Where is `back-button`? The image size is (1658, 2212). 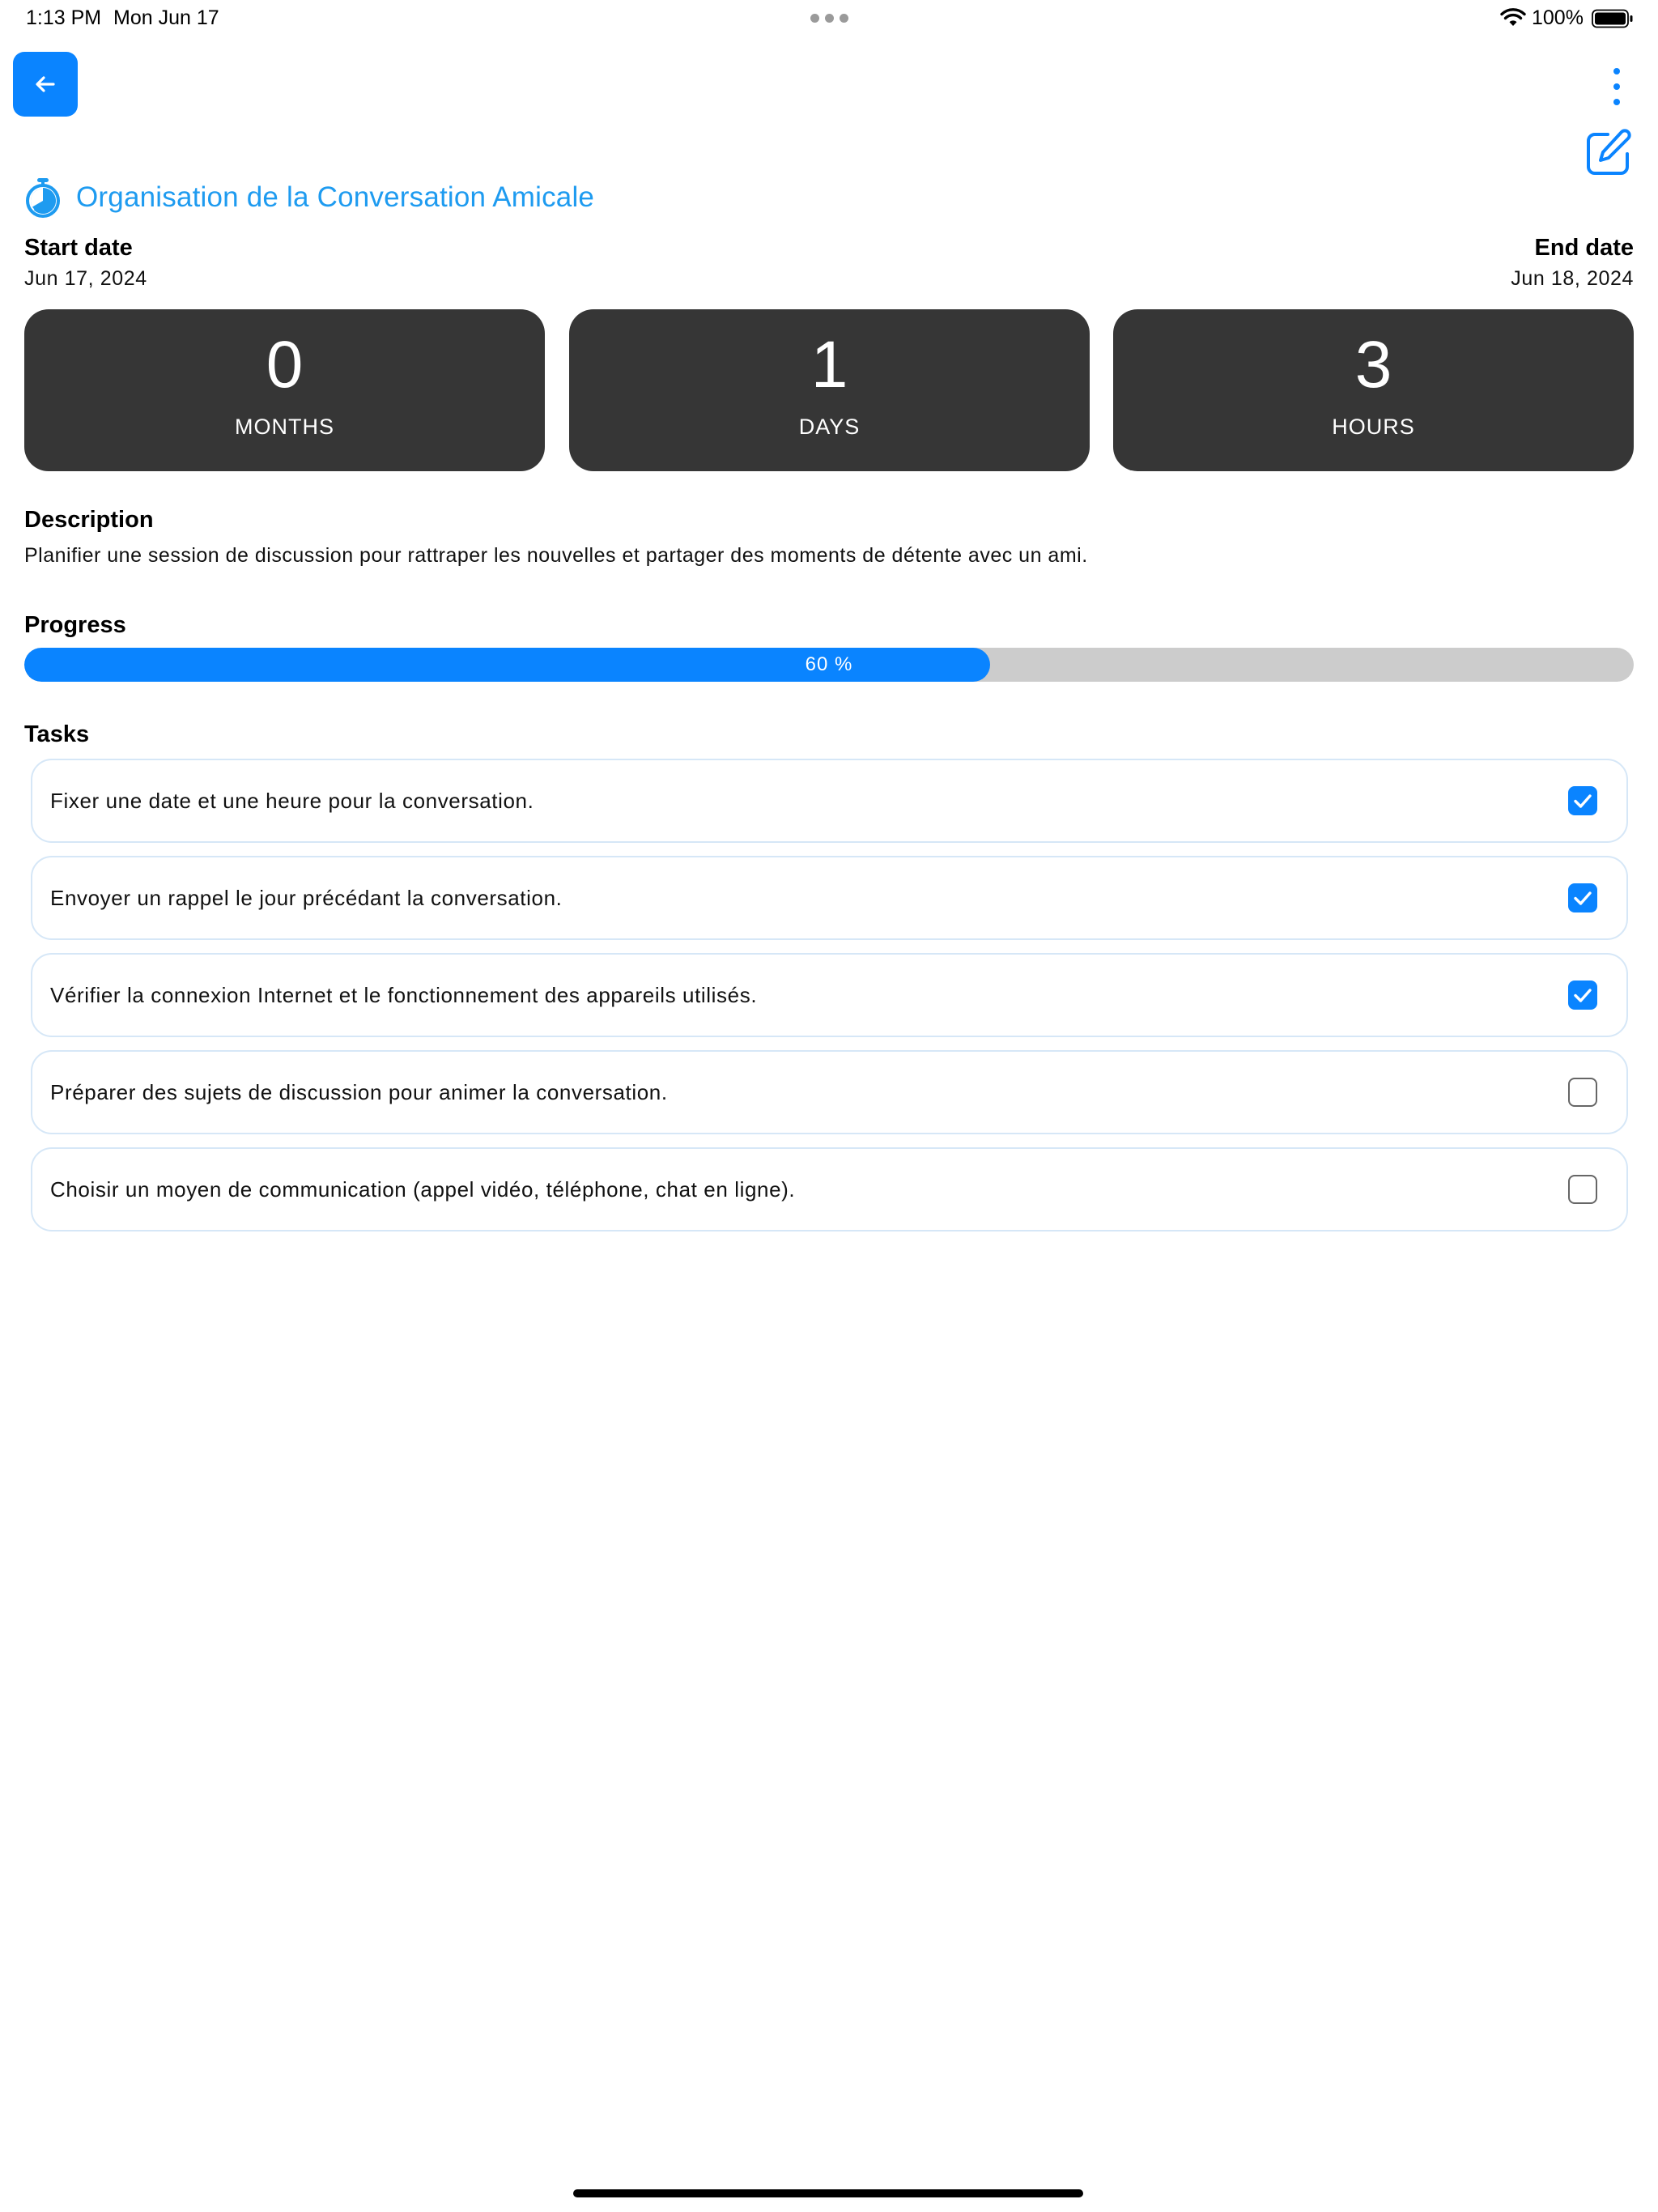 back-button is located at coordinates (45, 85).